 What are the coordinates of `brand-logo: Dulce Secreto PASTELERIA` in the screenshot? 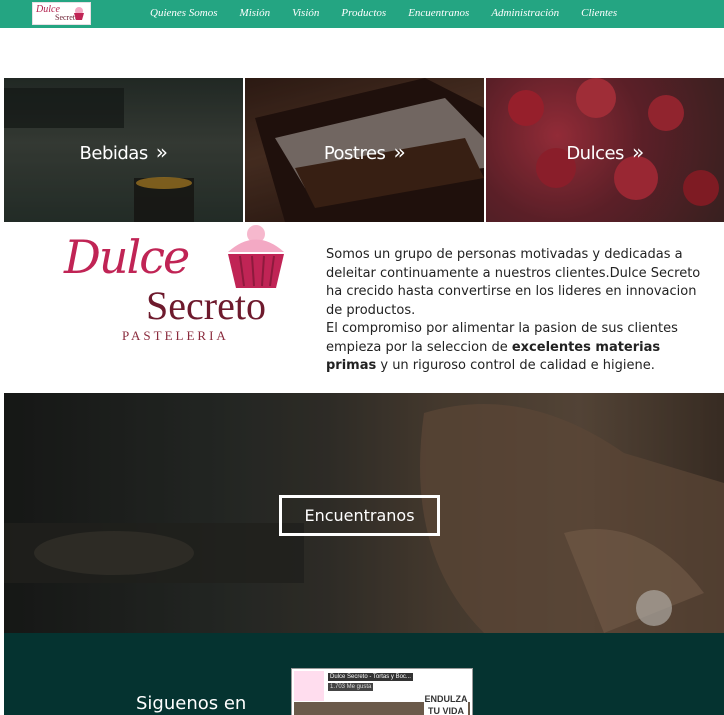 It's located at (173, 284).